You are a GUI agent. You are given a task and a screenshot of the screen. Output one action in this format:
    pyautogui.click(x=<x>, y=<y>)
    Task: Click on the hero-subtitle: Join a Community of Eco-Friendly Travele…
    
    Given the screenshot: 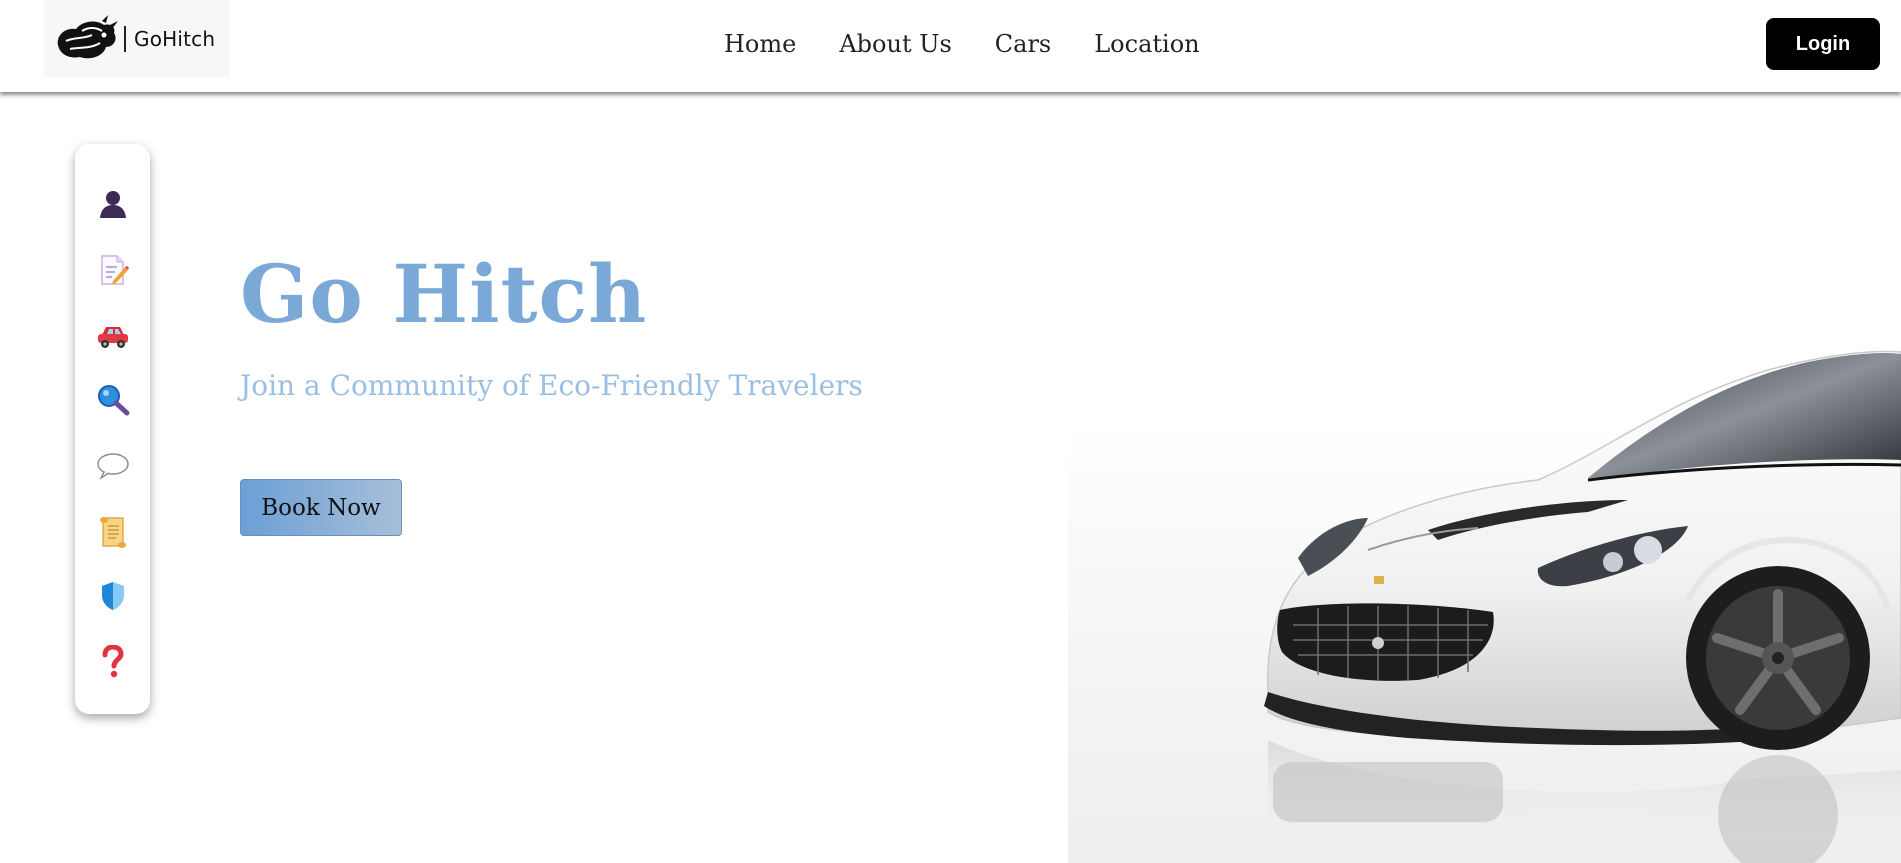 What is the action you would take?
    pyautogui.click(x=551, y=385)
    